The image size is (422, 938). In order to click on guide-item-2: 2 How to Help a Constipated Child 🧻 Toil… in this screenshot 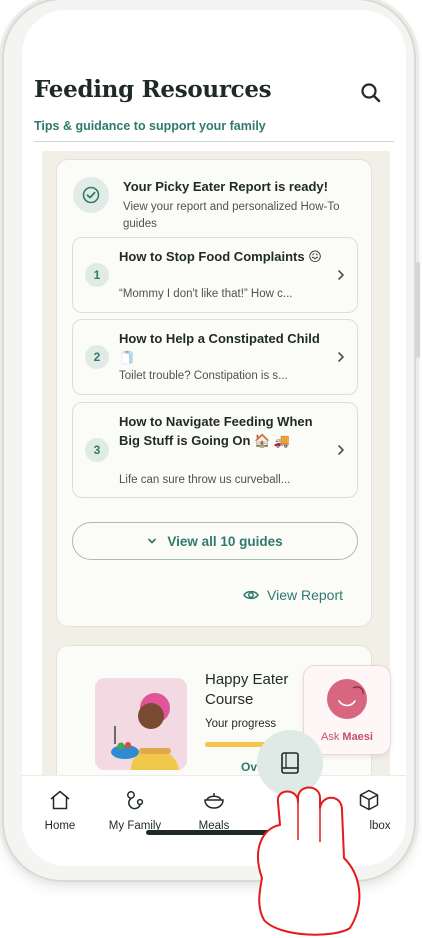, I will do `click(215, 357)`.